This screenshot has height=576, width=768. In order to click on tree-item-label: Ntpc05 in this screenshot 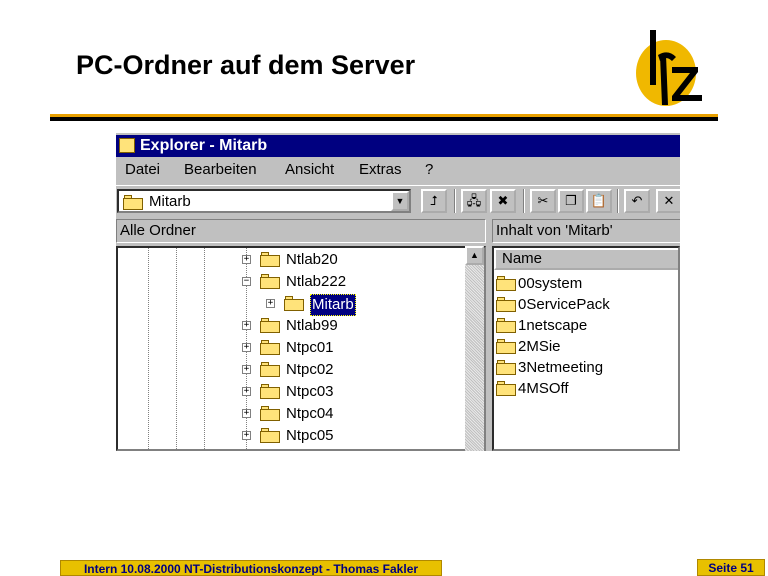, I will do `click(310, 435)`.